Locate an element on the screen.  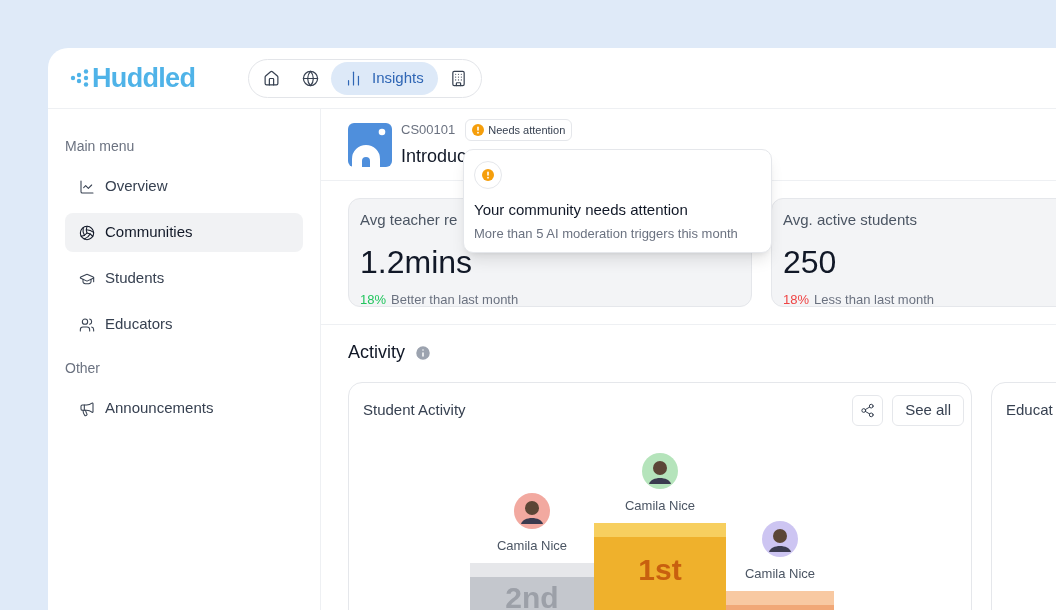
place-label: 1st is located at coordinates (660, 570).